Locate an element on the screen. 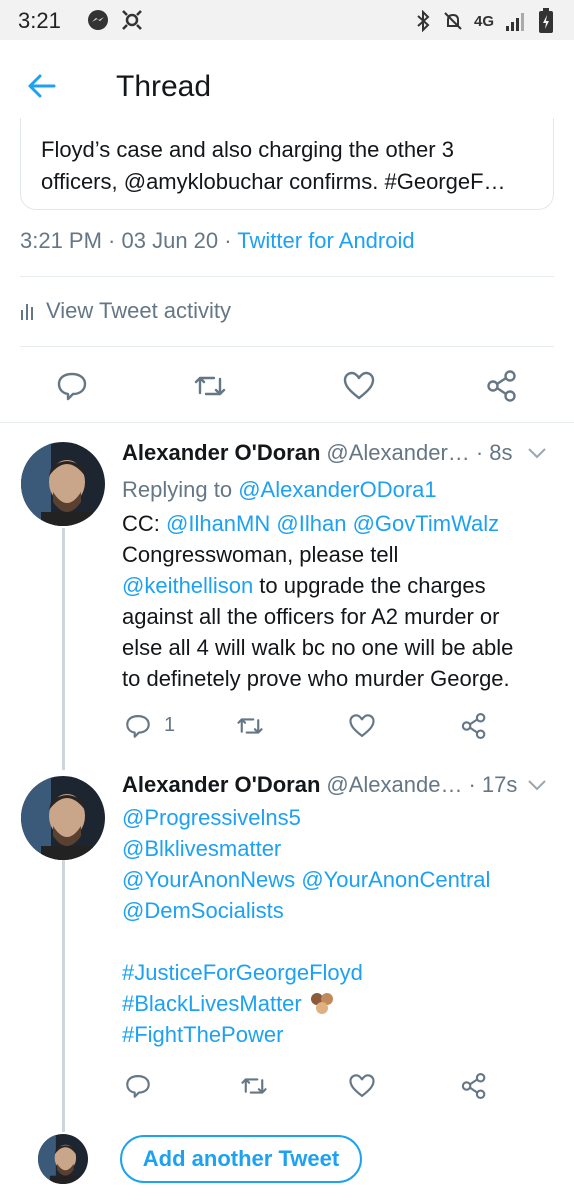 The height and width of the screenshot is (1200, 574). back-arrow-icon is located at coordinates (42, 86).